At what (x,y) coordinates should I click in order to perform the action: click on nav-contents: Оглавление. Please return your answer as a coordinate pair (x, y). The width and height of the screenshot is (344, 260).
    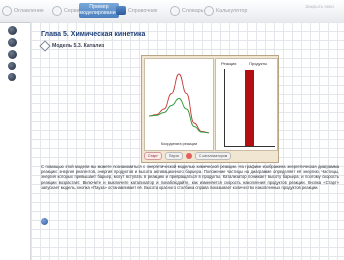
    Looking at the image, I should click on (23, 10).